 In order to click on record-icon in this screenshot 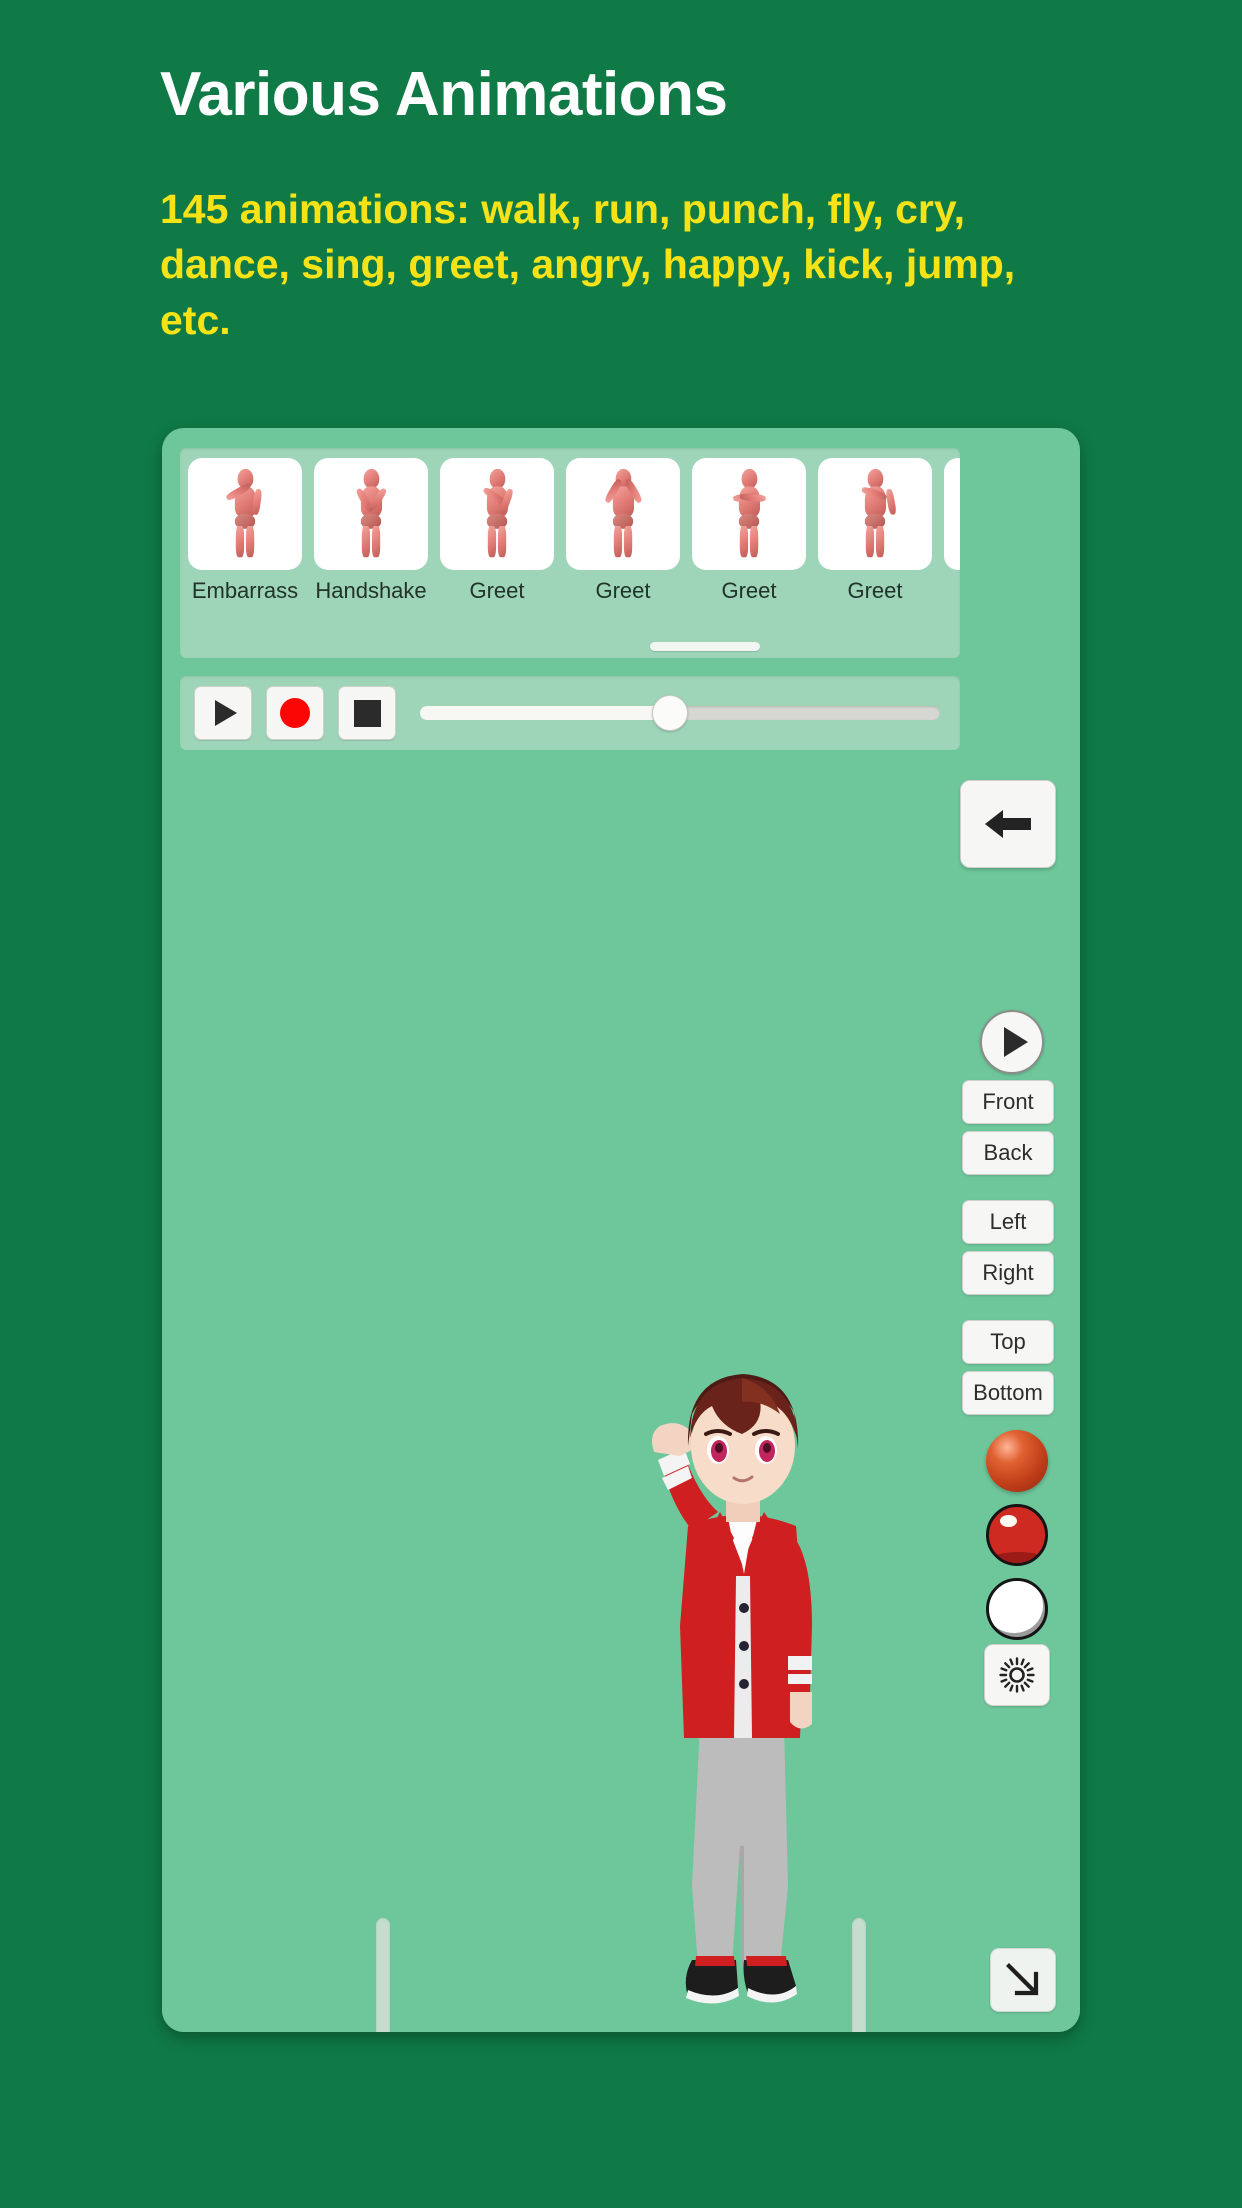, I will do `click(295, 713)`.